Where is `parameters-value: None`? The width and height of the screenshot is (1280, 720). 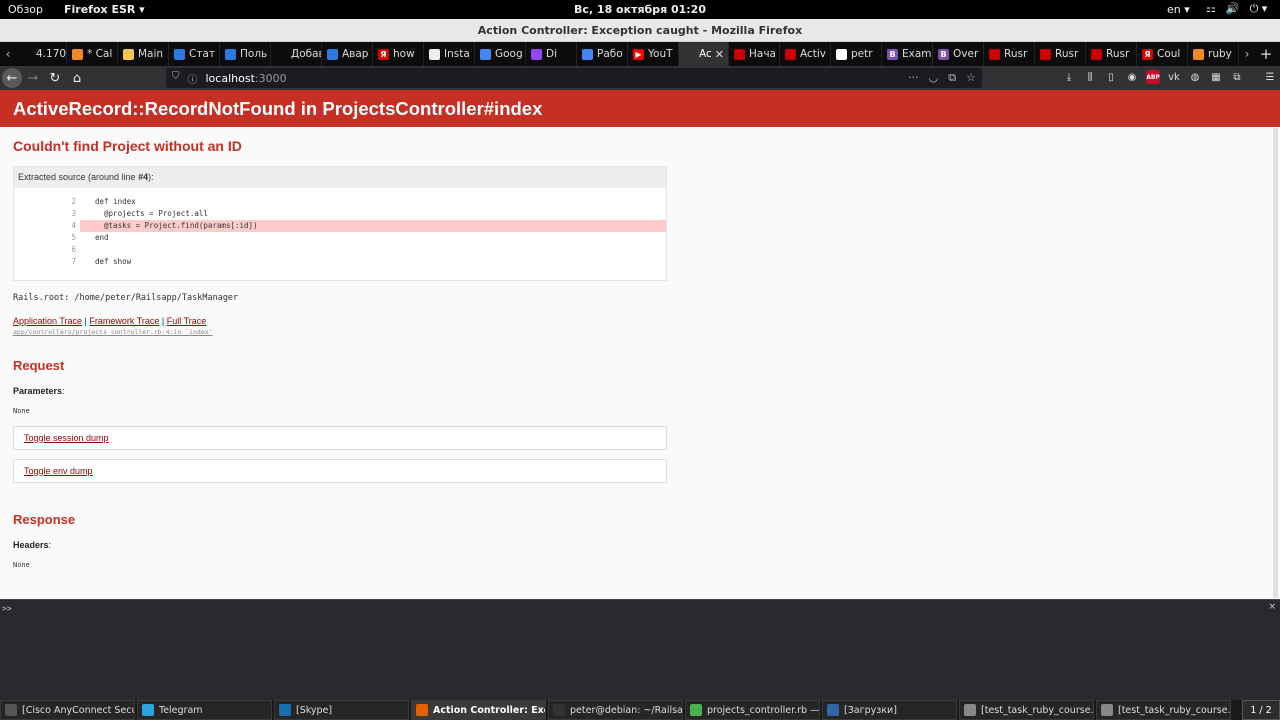
parameters-value: None is located at coordinates (21, 411).